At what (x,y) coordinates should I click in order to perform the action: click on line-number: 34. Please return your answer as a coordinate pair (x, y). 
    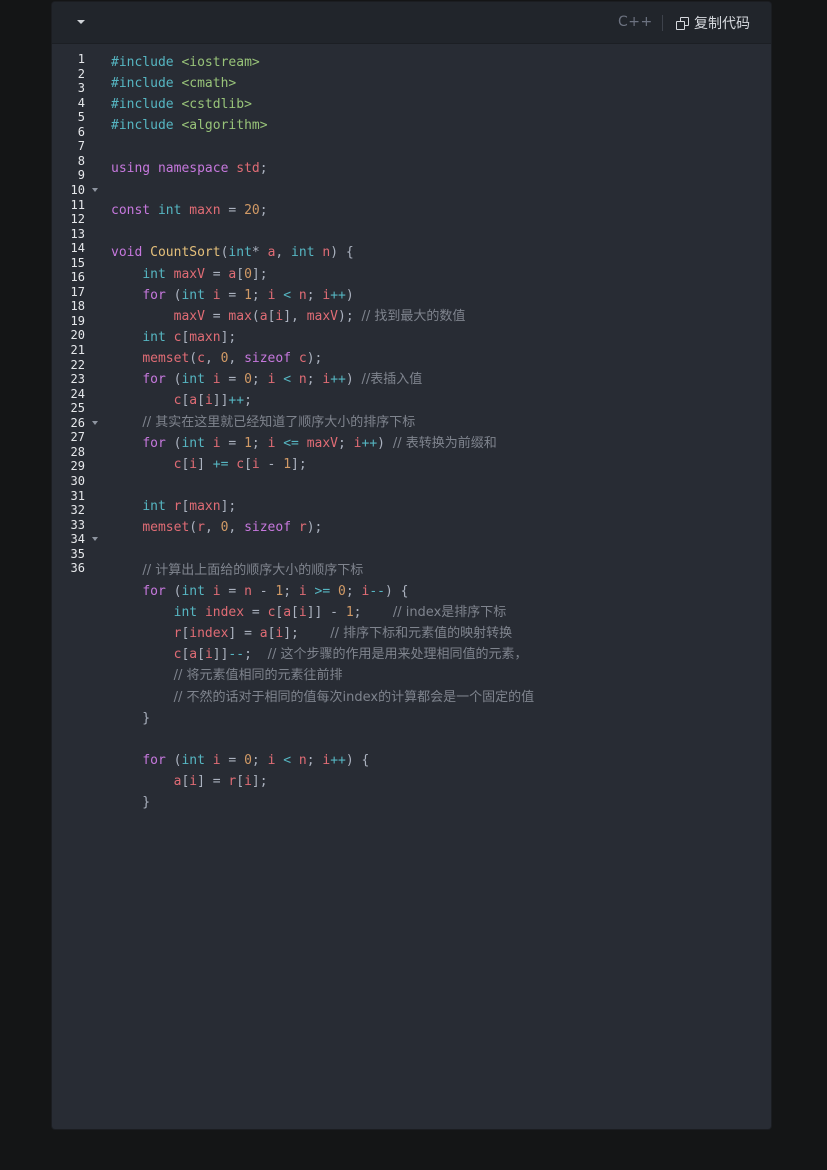
    Looking at the image, I should click on (77, 539).